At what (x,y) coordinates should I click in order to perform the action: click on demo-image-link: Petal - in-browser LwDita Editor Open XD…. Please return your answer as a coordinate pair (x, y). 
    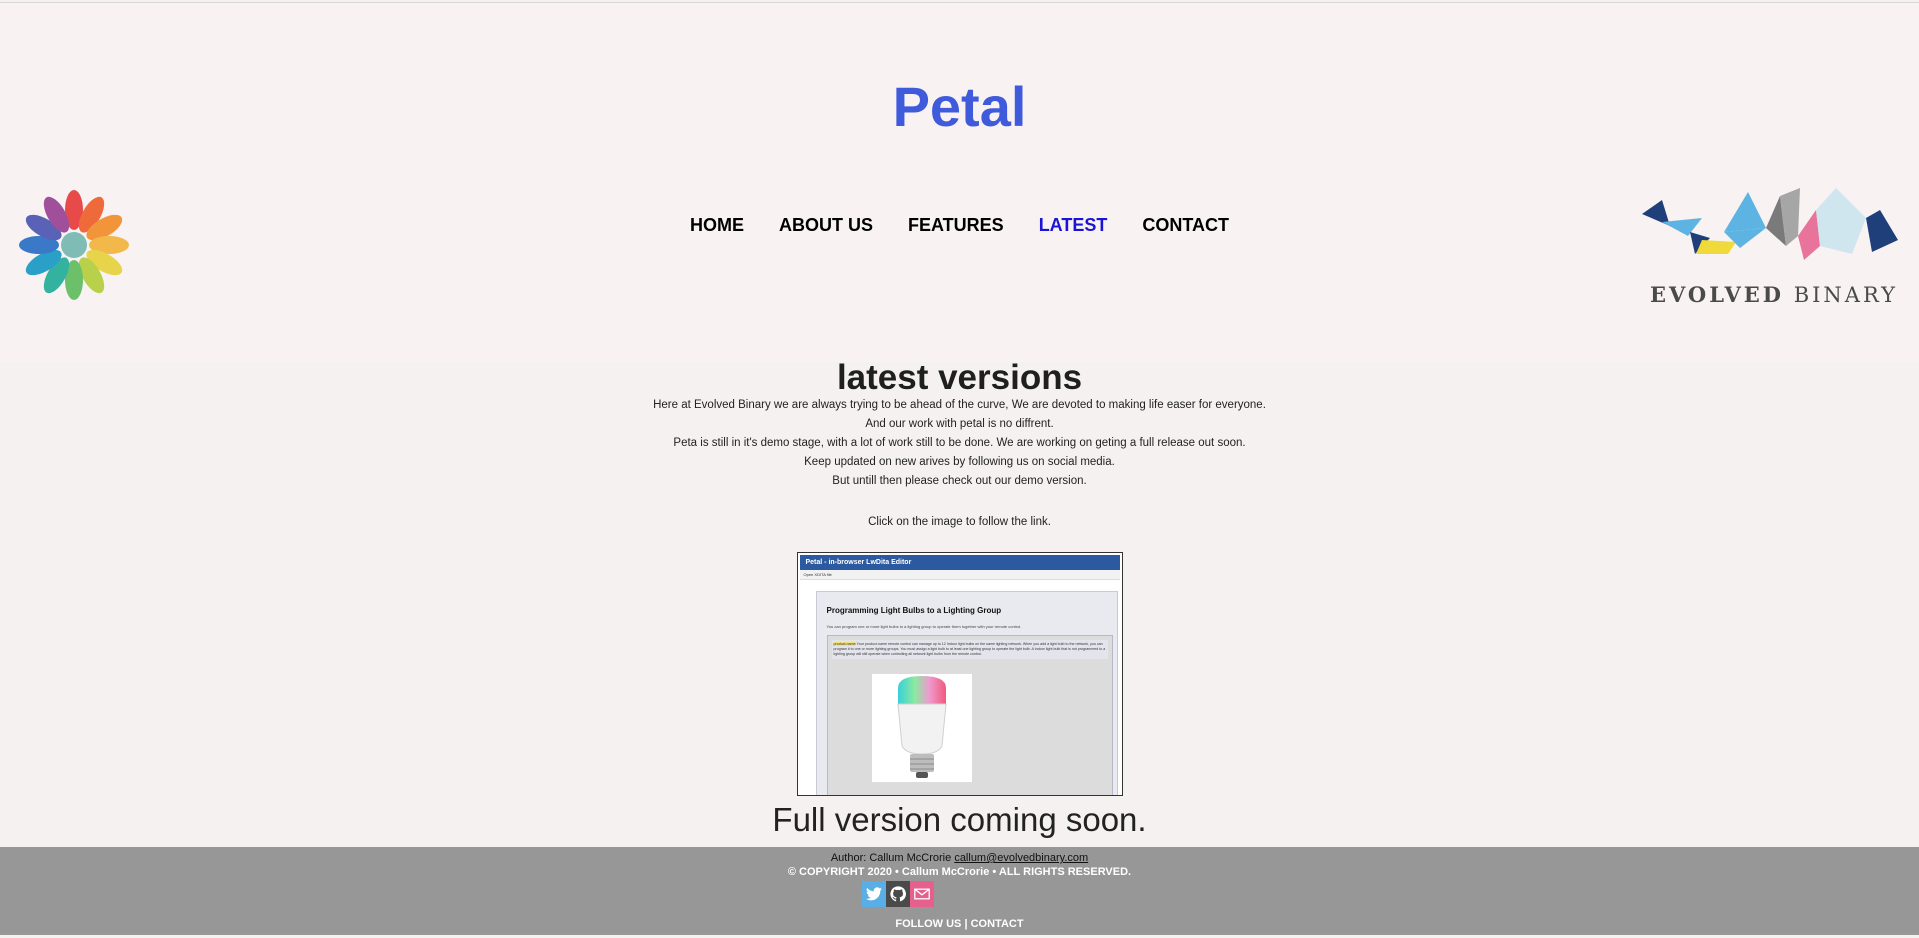
    Looking at the image, I should click on (959, 674).